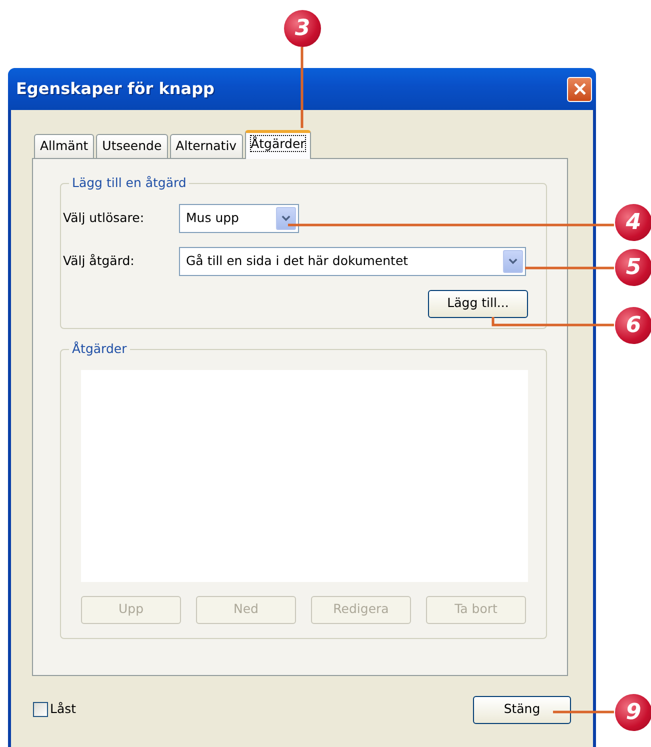 Image resolution: width=651 pixels, height=747 pixels. Describe the element at coordinates (239, 218) in the screenshot. I see `dropdown-field: Mus upp` at that location.